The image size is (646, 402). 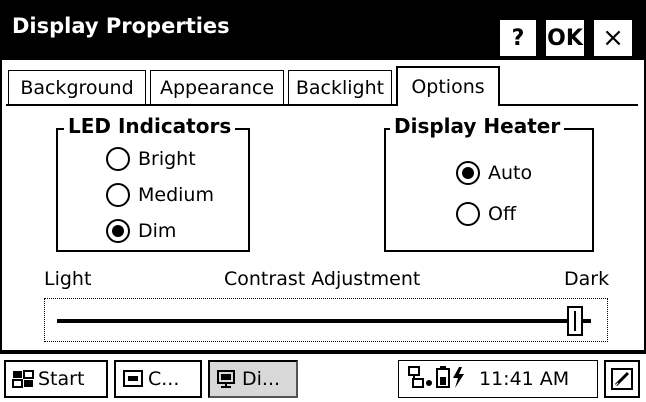 I want to click on title-bar: Display Properties ? OK ×, so click(x=323, y=31).